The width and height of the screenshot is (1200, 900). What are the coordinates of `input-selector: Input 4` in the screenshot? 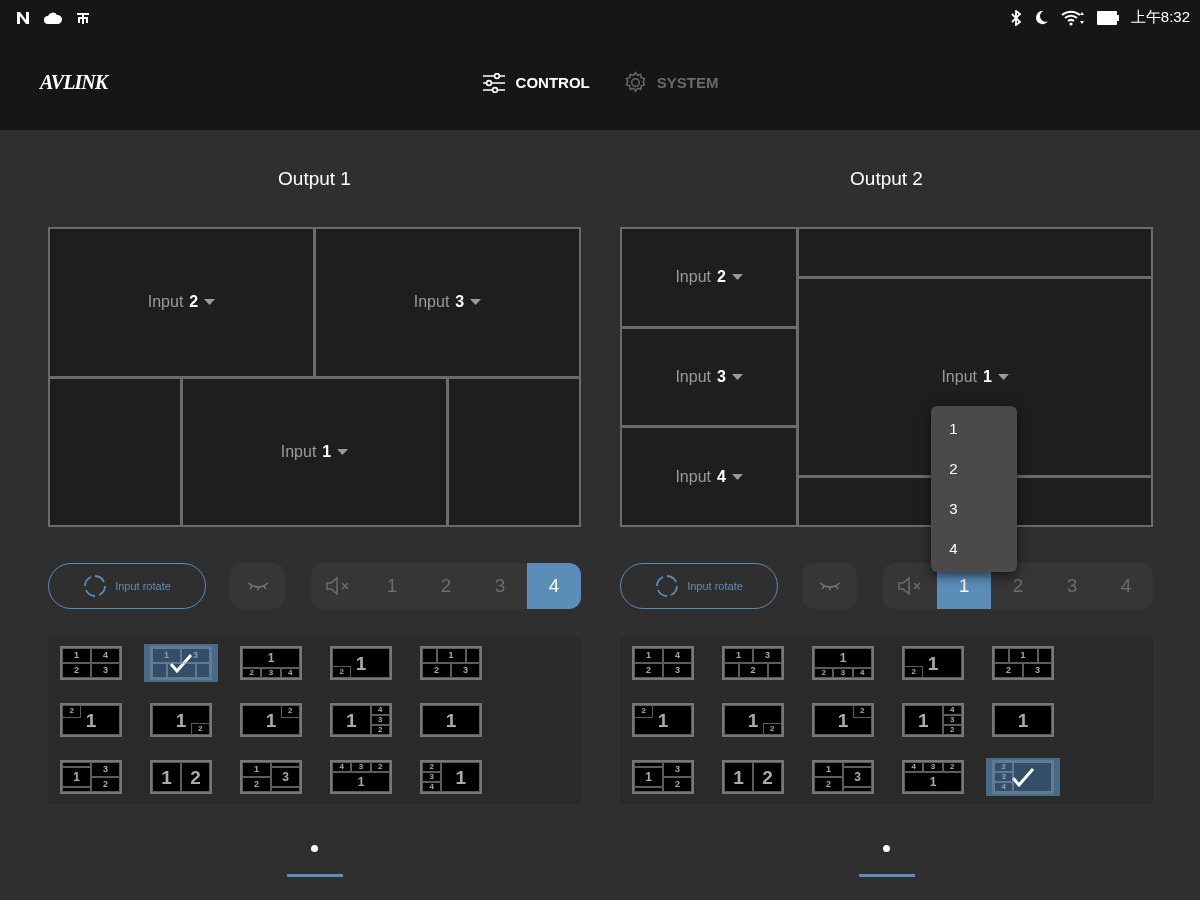 It's located at (709, 476).